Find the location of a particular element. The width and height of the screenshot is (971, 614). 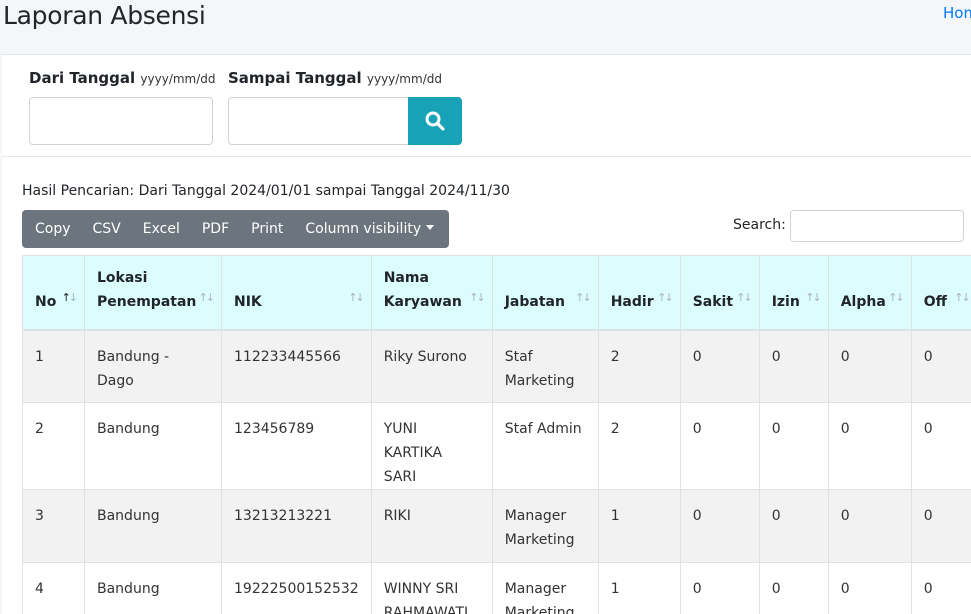

cell-nik: 112233445566 is located at coordinates (296, 366).